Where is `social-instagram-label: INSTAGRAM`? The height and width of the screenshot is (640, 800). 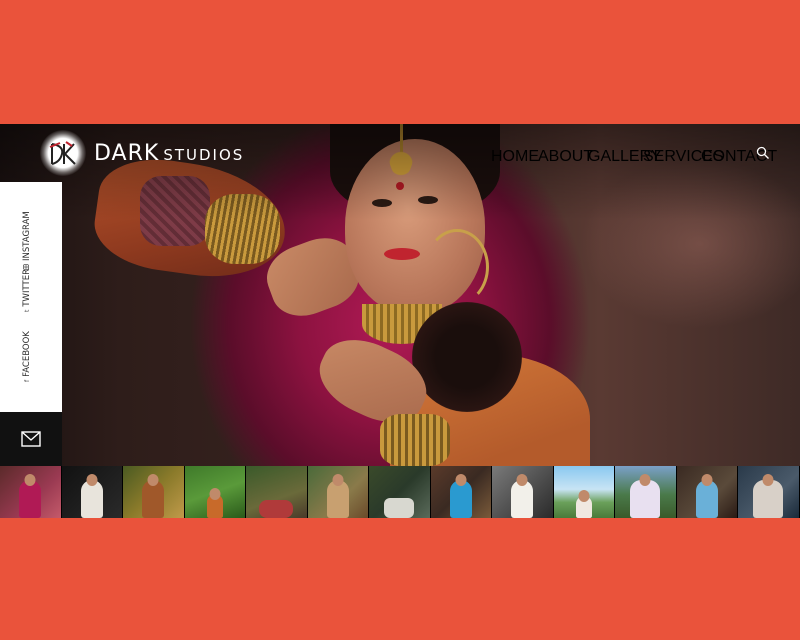
social-instagram-label: INSTAGRAM is located at coordinates (27, 236).